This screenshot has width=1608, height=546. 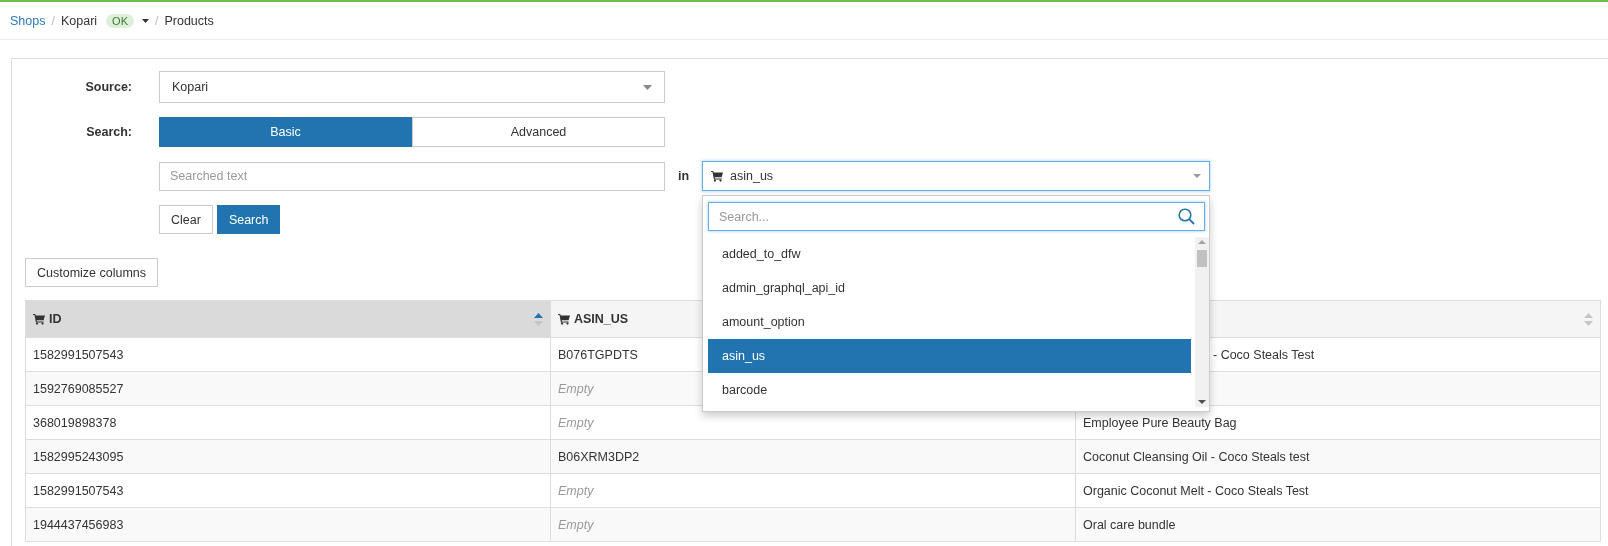 What do you see at coordinates (601, 319) in the screenshot?
I see `column-title: ASIN_US` at bounding box center [601, 319].